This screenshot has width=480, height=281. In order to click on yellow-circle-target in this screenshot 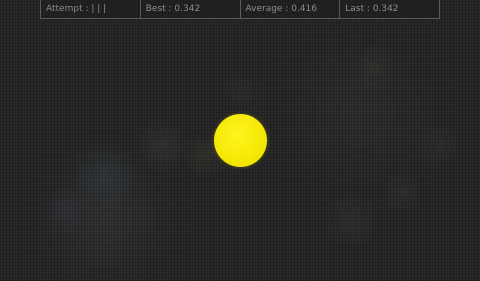, I will do `click(240, 140)`.